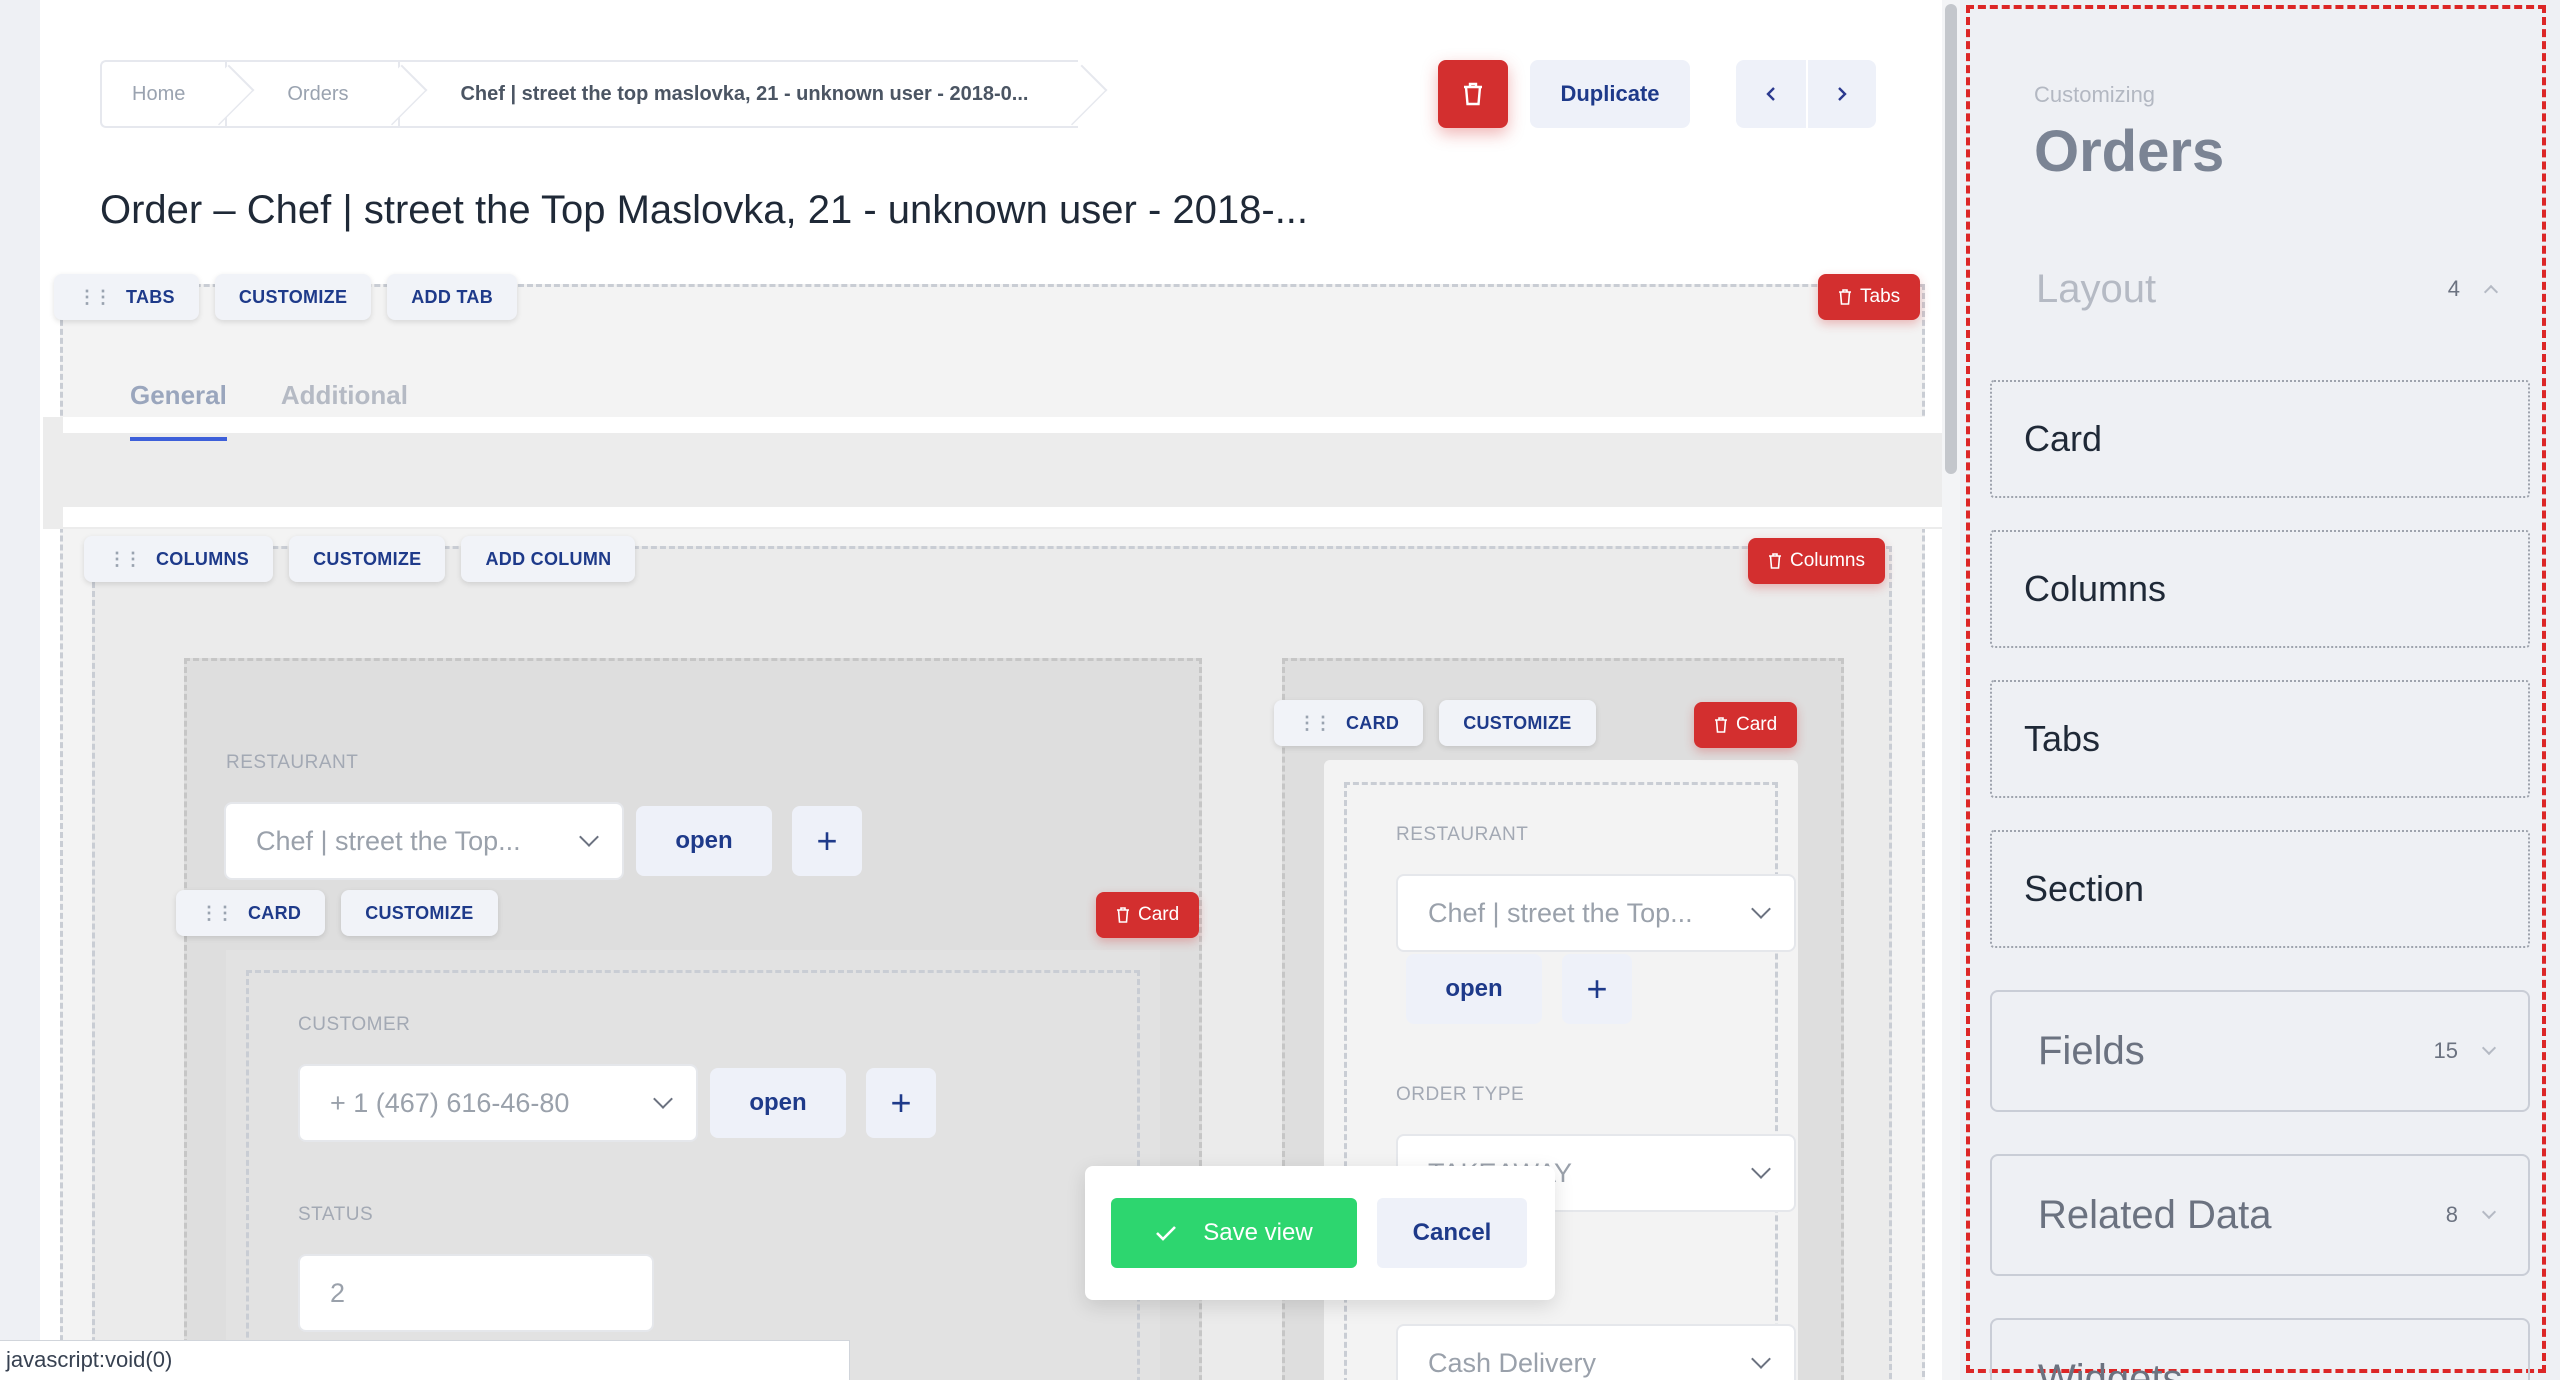 This screenshot has width=2560, height=1380. What do you see at coordinates (1517, 723) in the screenshot?
I see `right-card-customize-tag: CUSTOMIZE` at bounding box center [1517, 723].